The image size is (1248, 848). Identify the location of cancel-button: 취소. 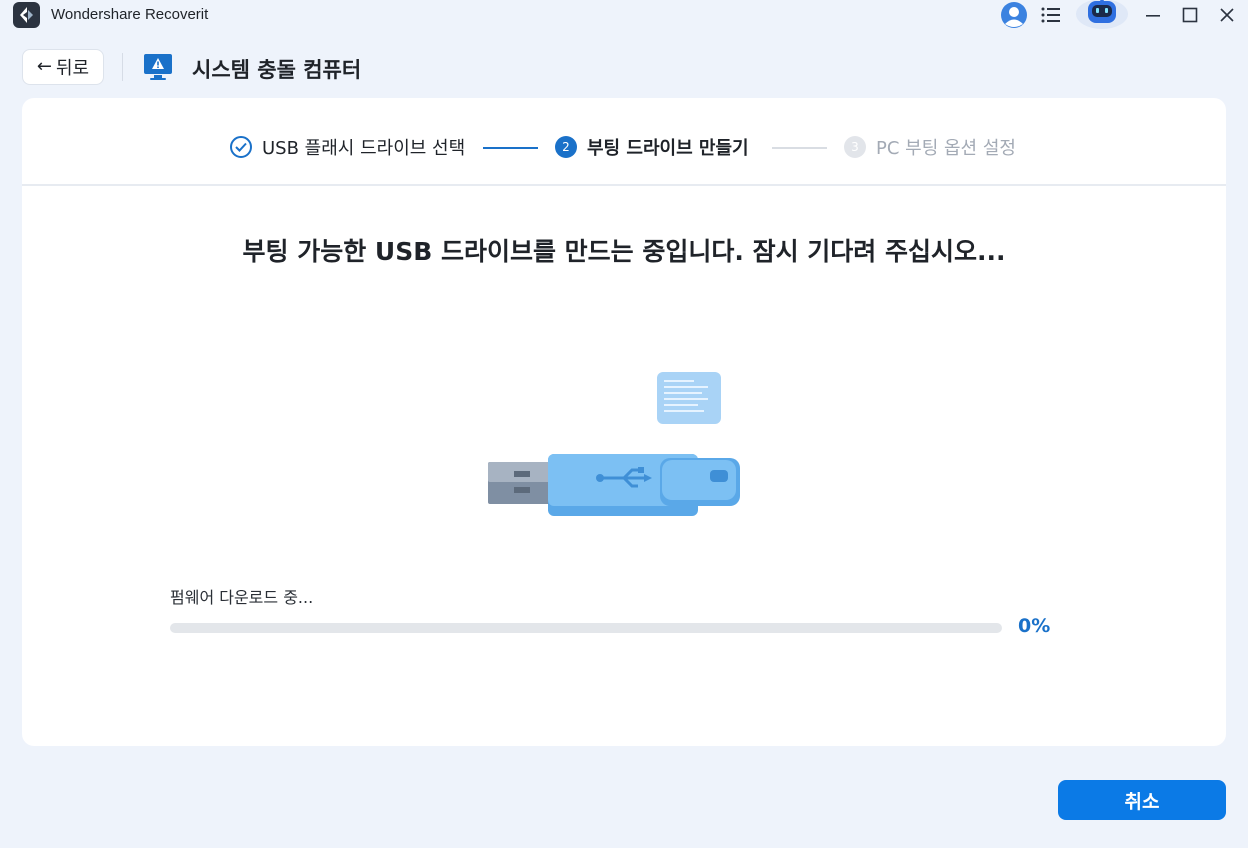
(1142, 800).